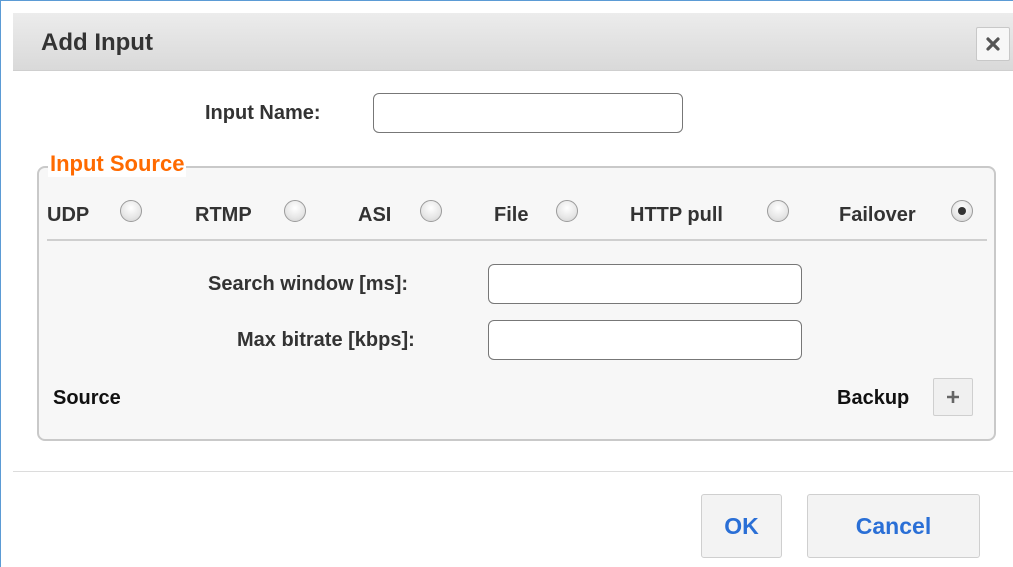 Image resolution: width=1013 pixels, height=567 pixels. Describe the element at coordinates (873, 398) in the screenshot. I see `backup-label: Backup` at that location.